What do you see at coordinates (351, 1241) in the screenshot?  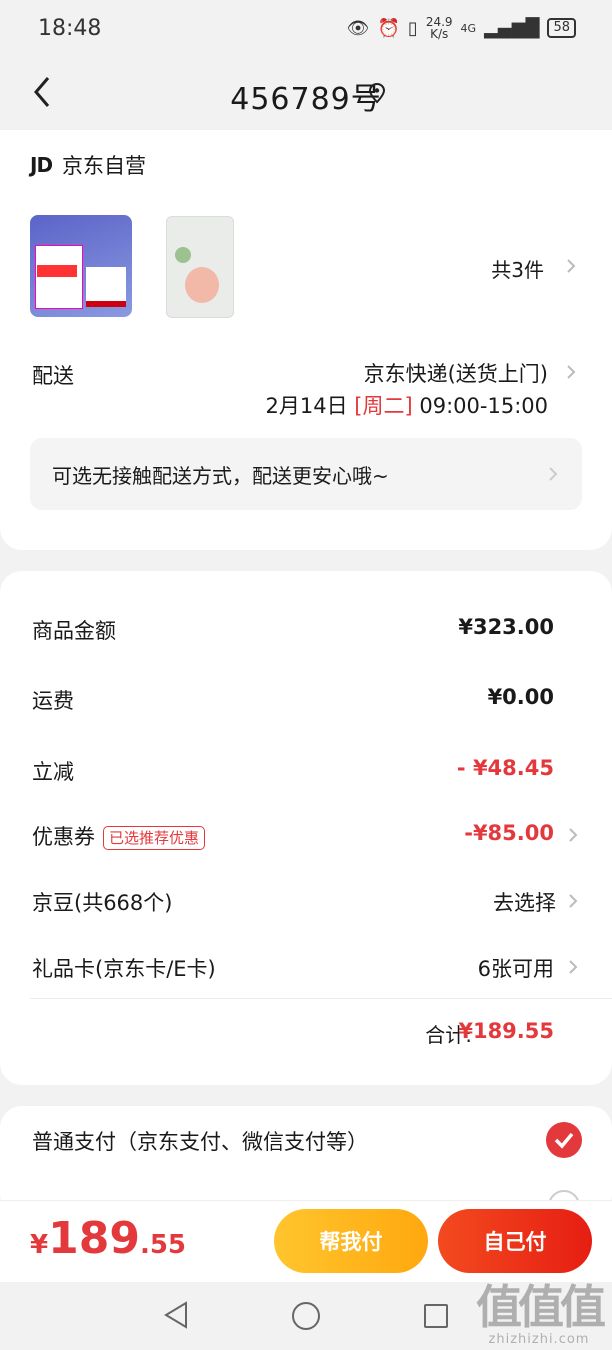 I see `help-me-pay-button: 帮我付` at bounding box center [351, 1241].